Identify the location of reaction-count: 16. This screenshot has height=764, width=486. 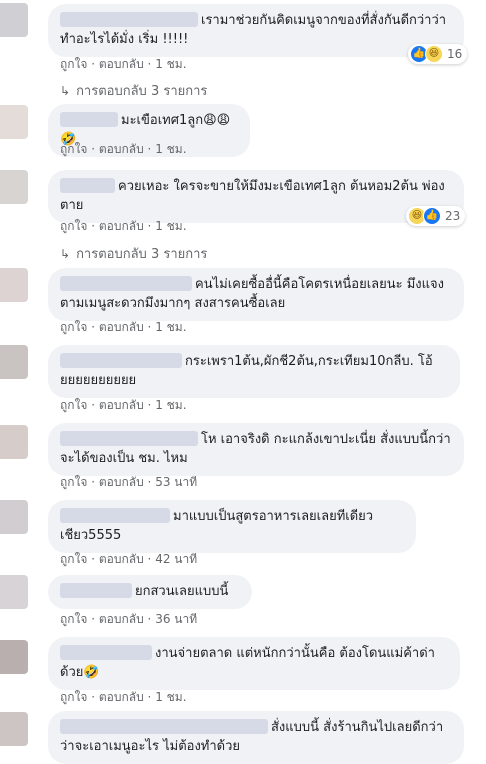
(455, 54).